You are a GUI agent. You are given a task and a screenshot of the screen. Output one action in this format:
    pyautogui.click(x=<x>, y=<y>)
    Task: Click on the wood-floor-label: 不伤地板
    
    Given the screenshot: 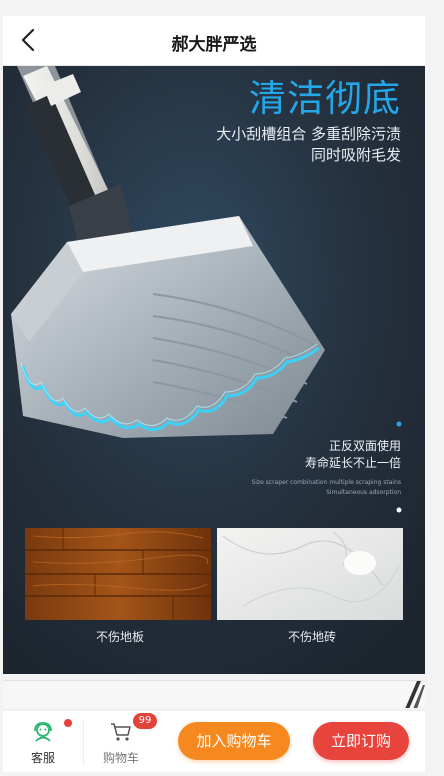 What is the action you would take?
    pyautogui.click(x=119, y=637)
    